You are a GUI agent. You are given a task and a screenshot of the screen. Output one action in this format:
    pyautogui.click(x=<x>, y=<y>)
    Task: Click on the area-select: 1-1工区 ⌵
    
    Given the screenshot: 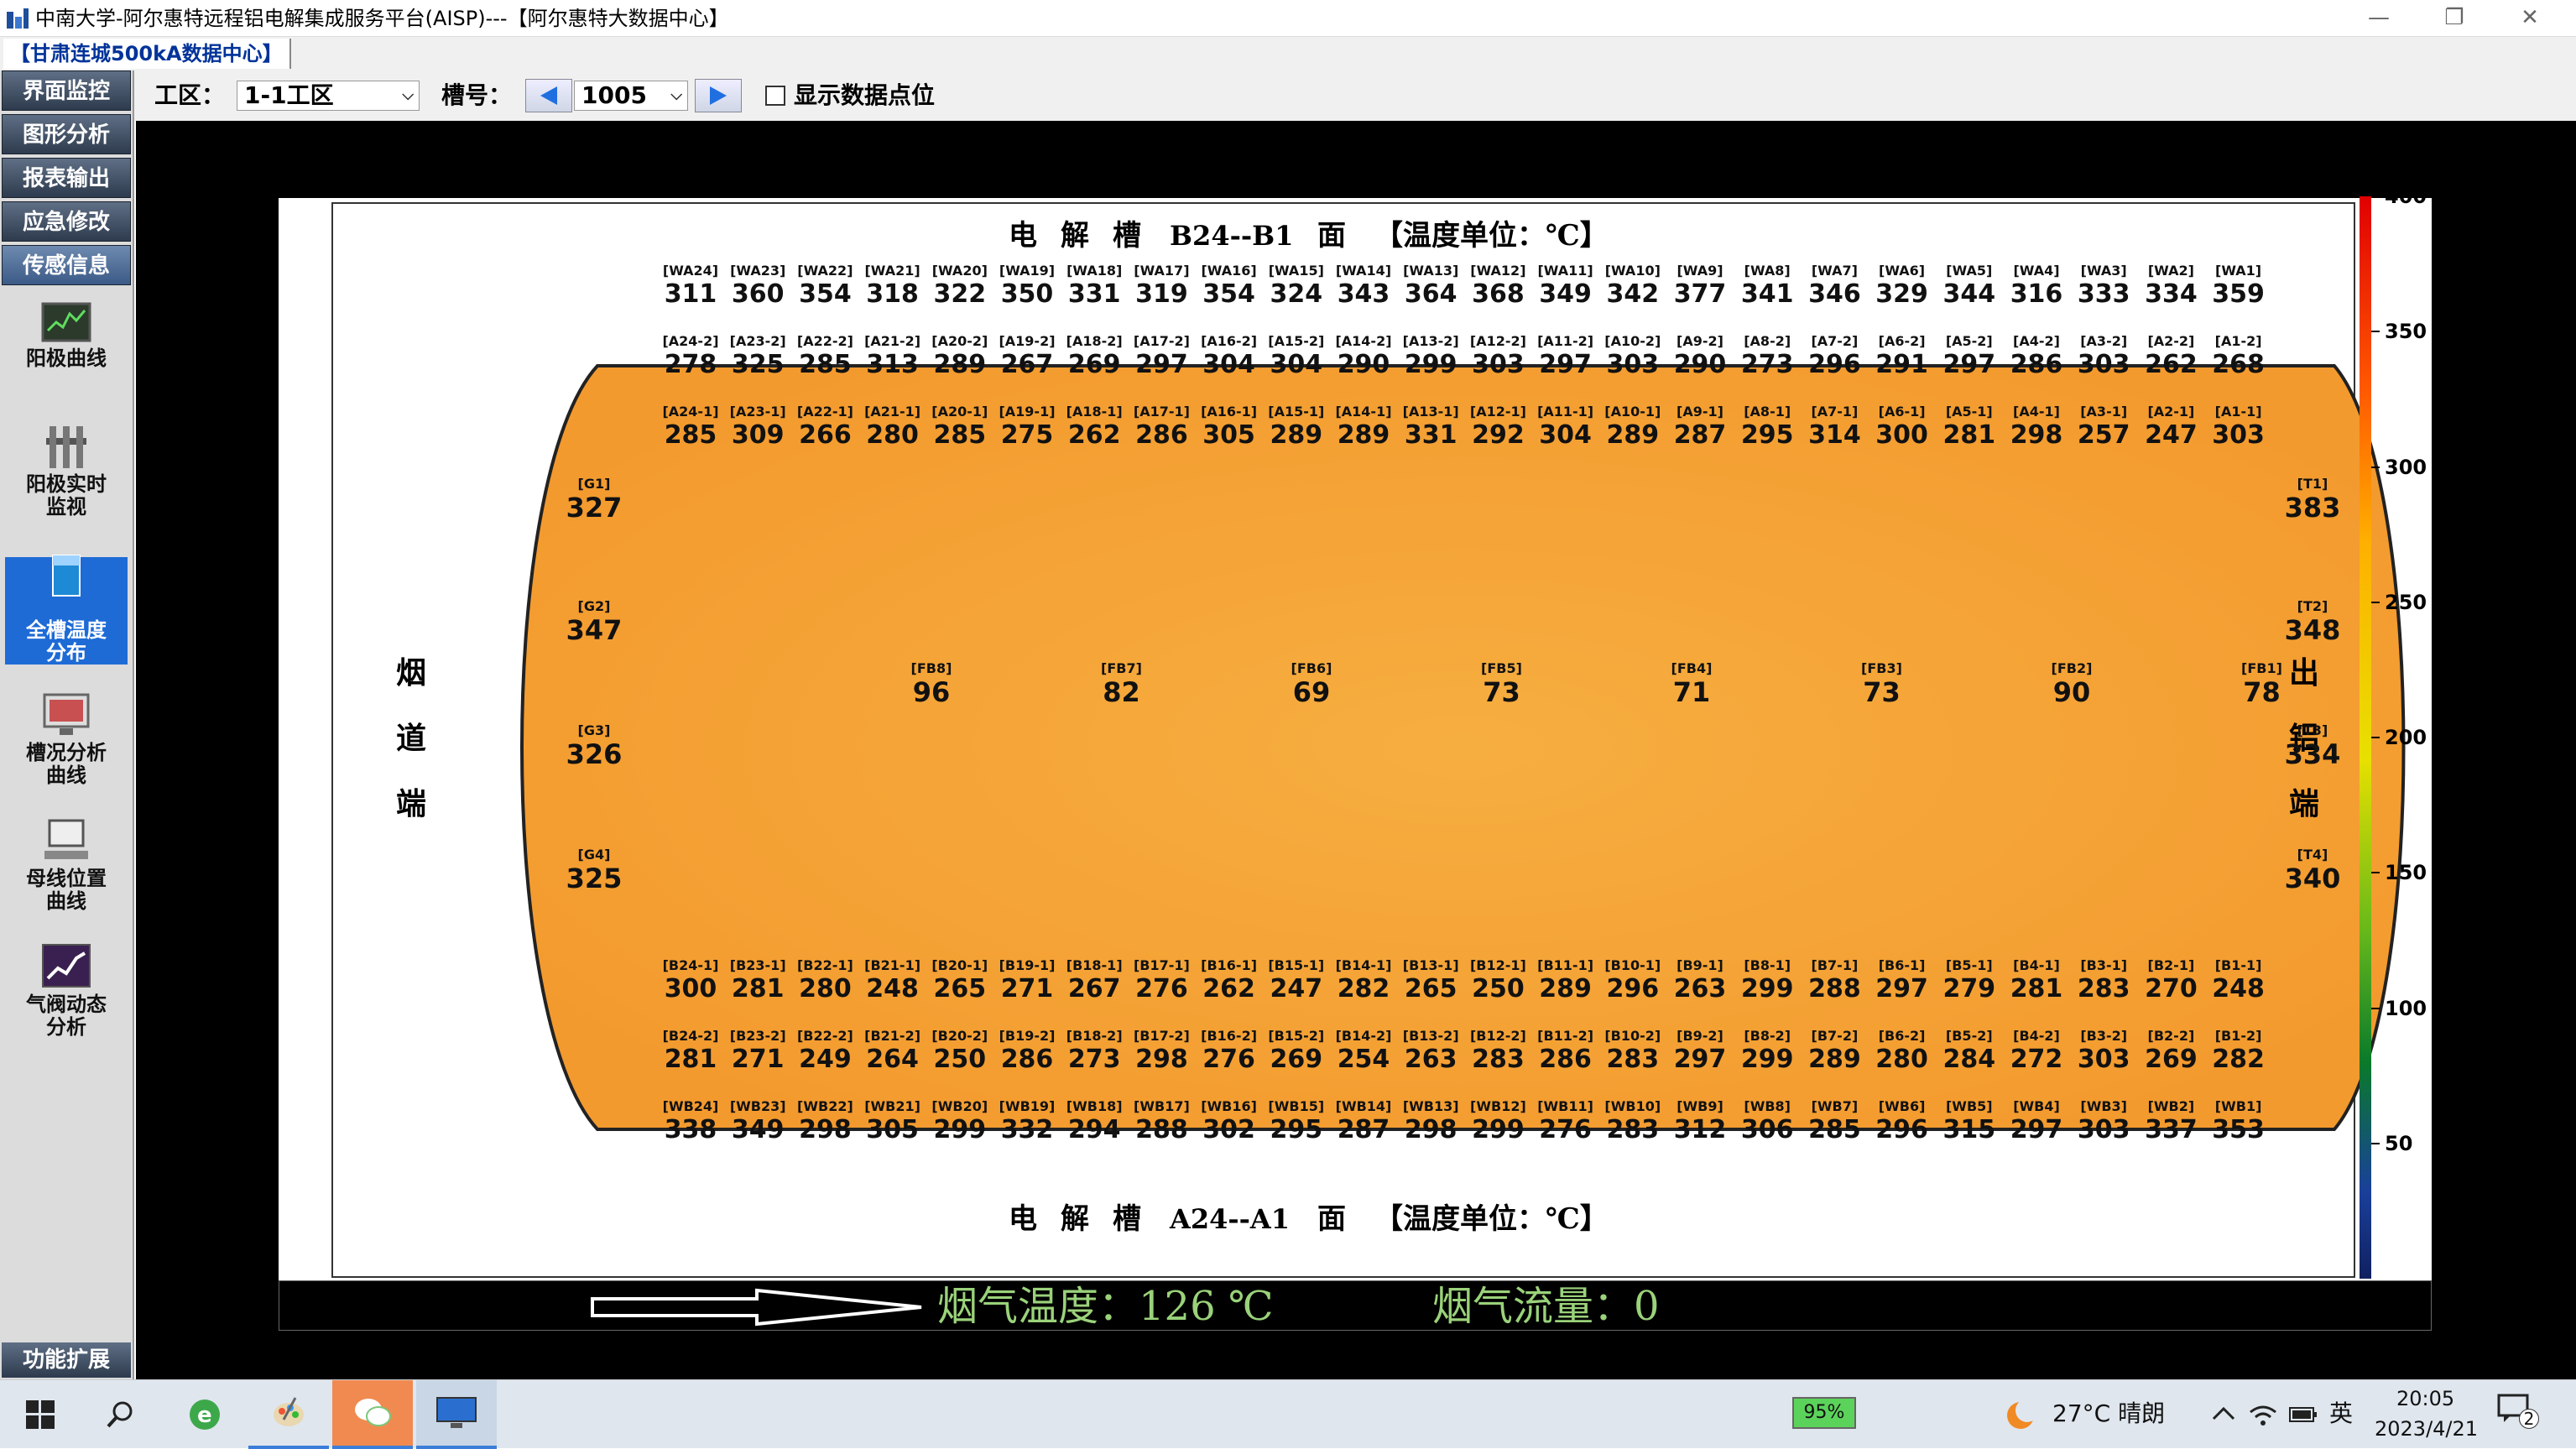 What is the action you would take?
    pyautogui.click(x=328, y=96)
    